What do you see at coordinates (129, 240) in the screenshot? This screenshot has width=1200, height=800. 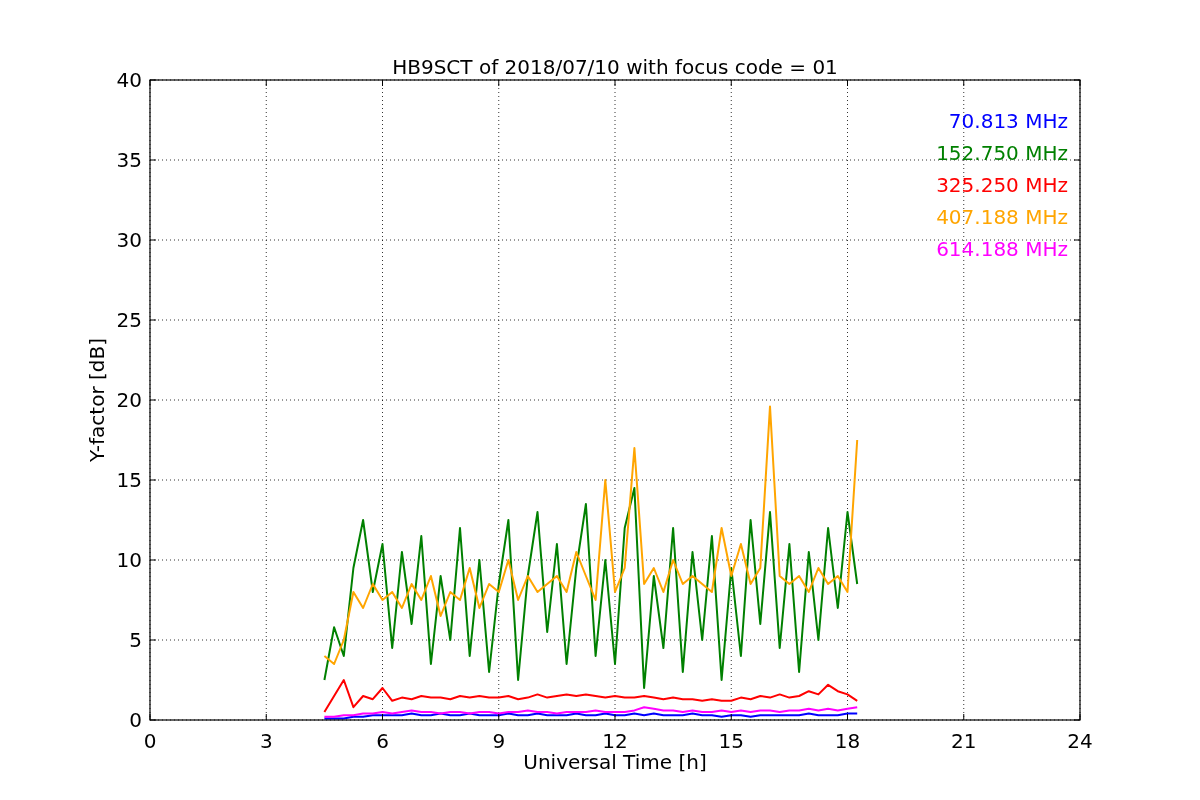 I see `tick-label: 30` at bounding box center [129, 240].